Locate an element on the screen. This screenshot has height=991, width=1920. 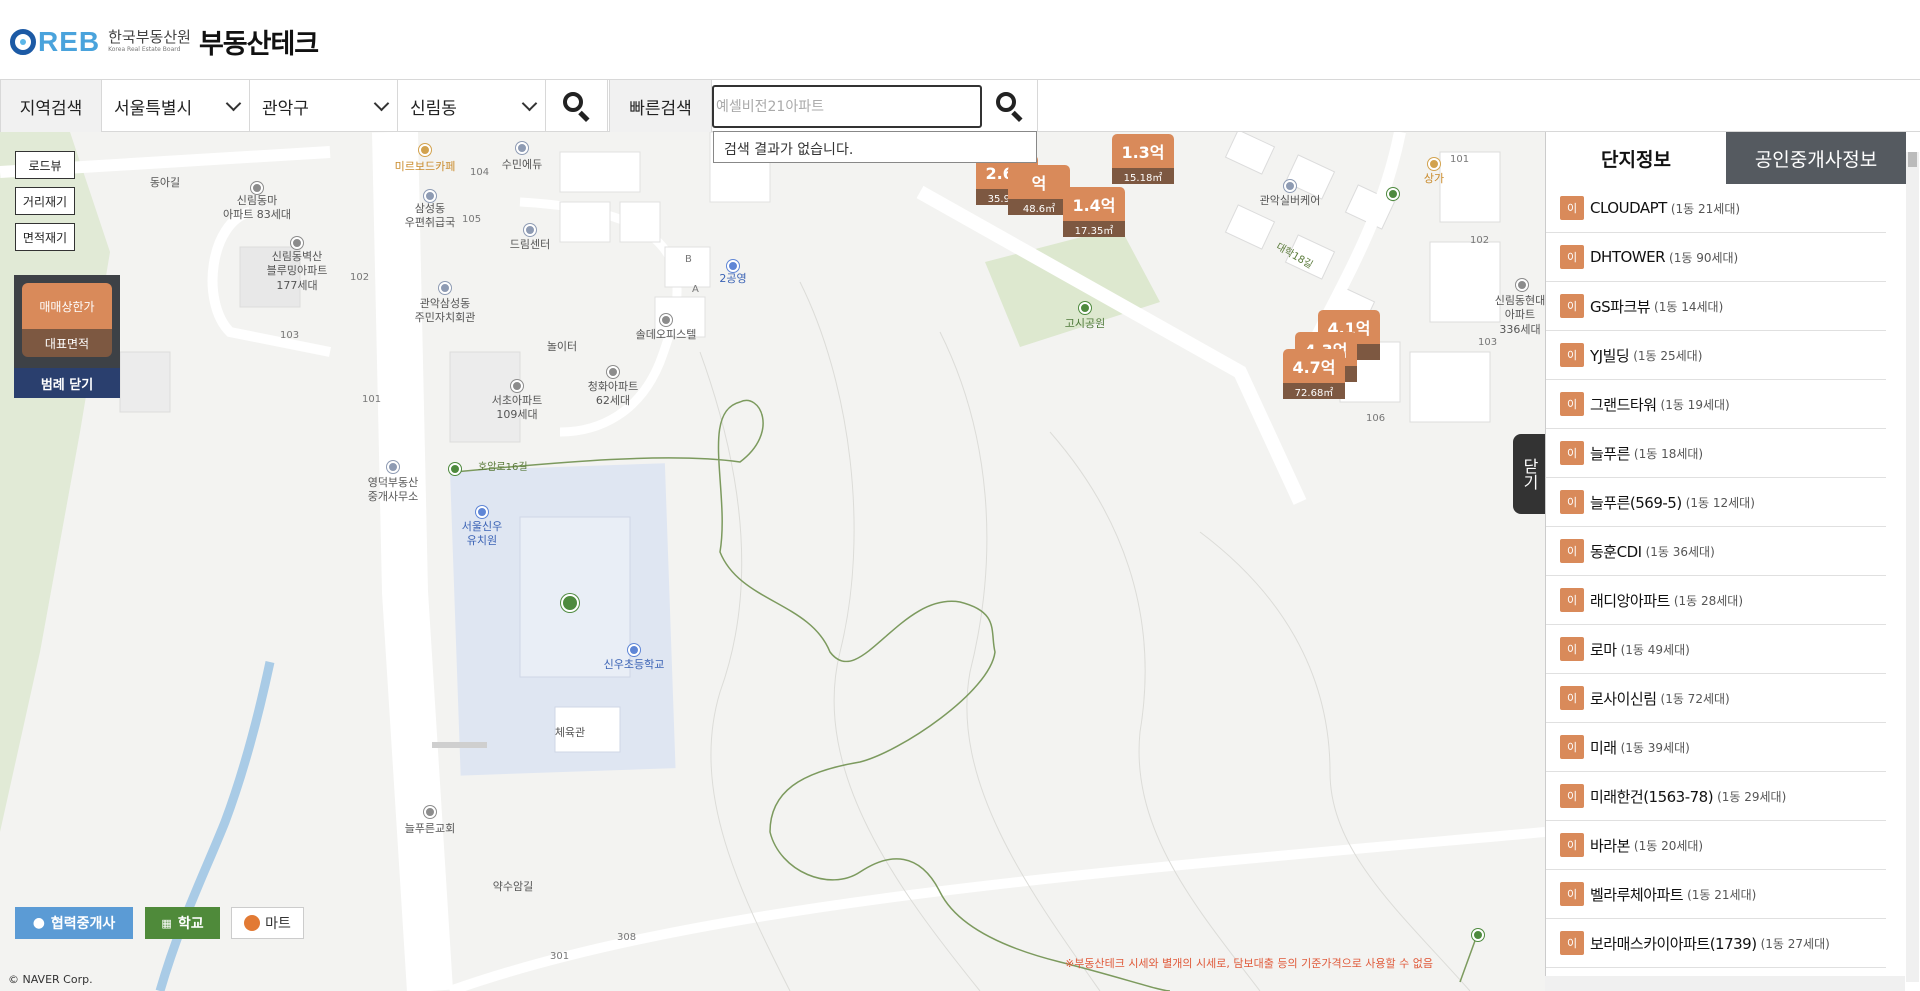
complex-count: (1동 39세대) is located at coordinates (1655, 747).